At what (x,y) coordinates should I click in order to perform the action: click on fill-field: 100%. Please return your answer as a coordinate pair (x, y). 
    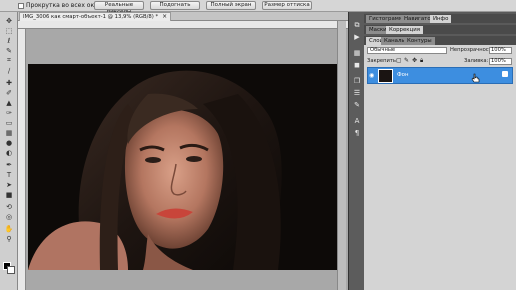
    Looking at the image, I should click on (500, 61).